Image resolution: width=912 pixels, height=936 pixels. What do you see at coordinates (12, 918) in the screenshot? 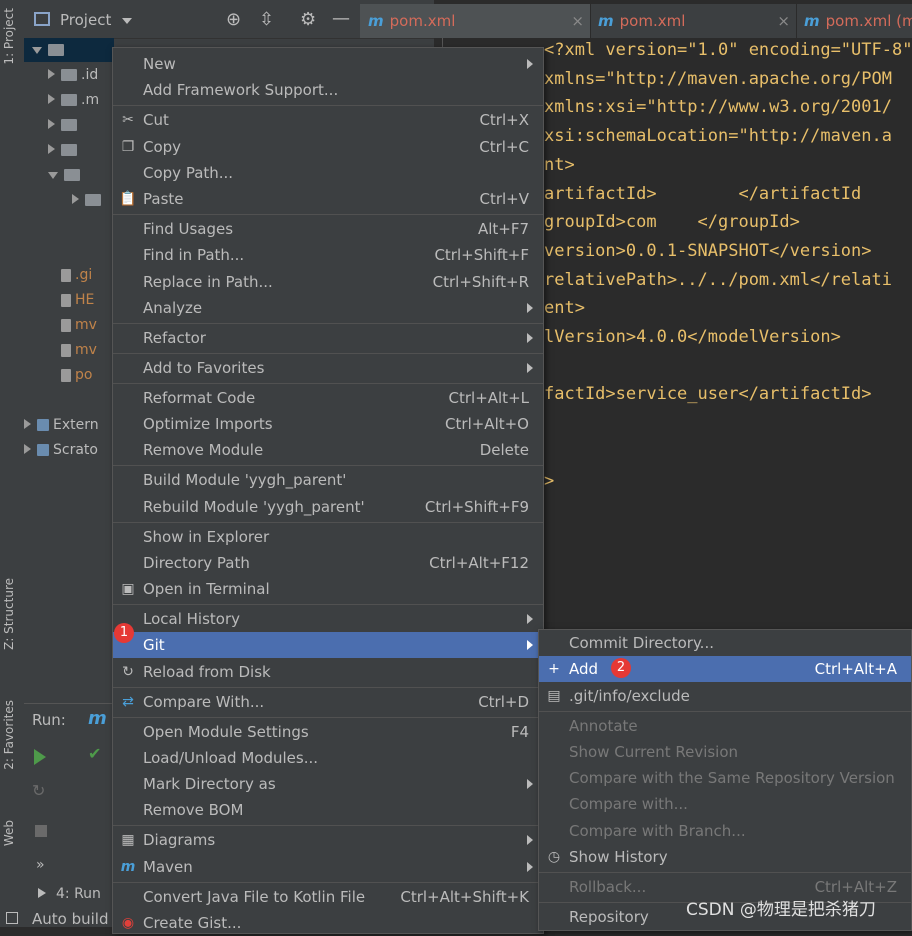
I see `status-icon` at bounding box center [12, 918].